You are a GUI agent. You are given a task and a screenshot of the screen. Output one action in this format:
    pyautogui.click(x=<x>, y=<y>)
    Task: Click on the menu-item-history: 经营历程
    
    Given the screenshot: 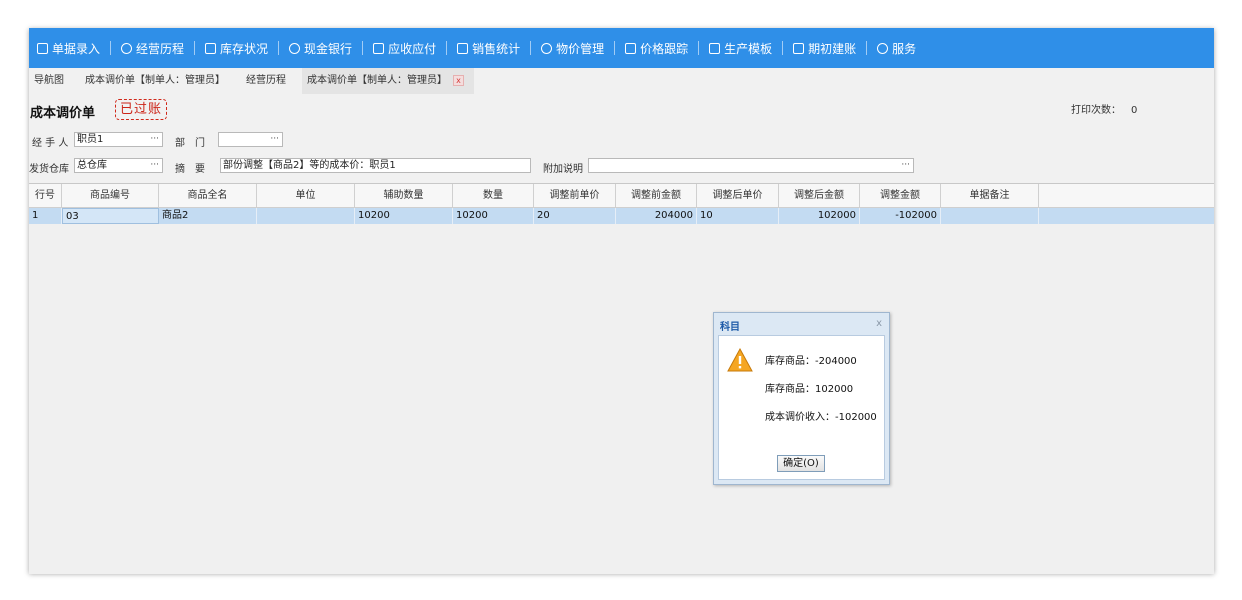 What is the action you would take?
    pyautogui.click(x=152, y=48)
    